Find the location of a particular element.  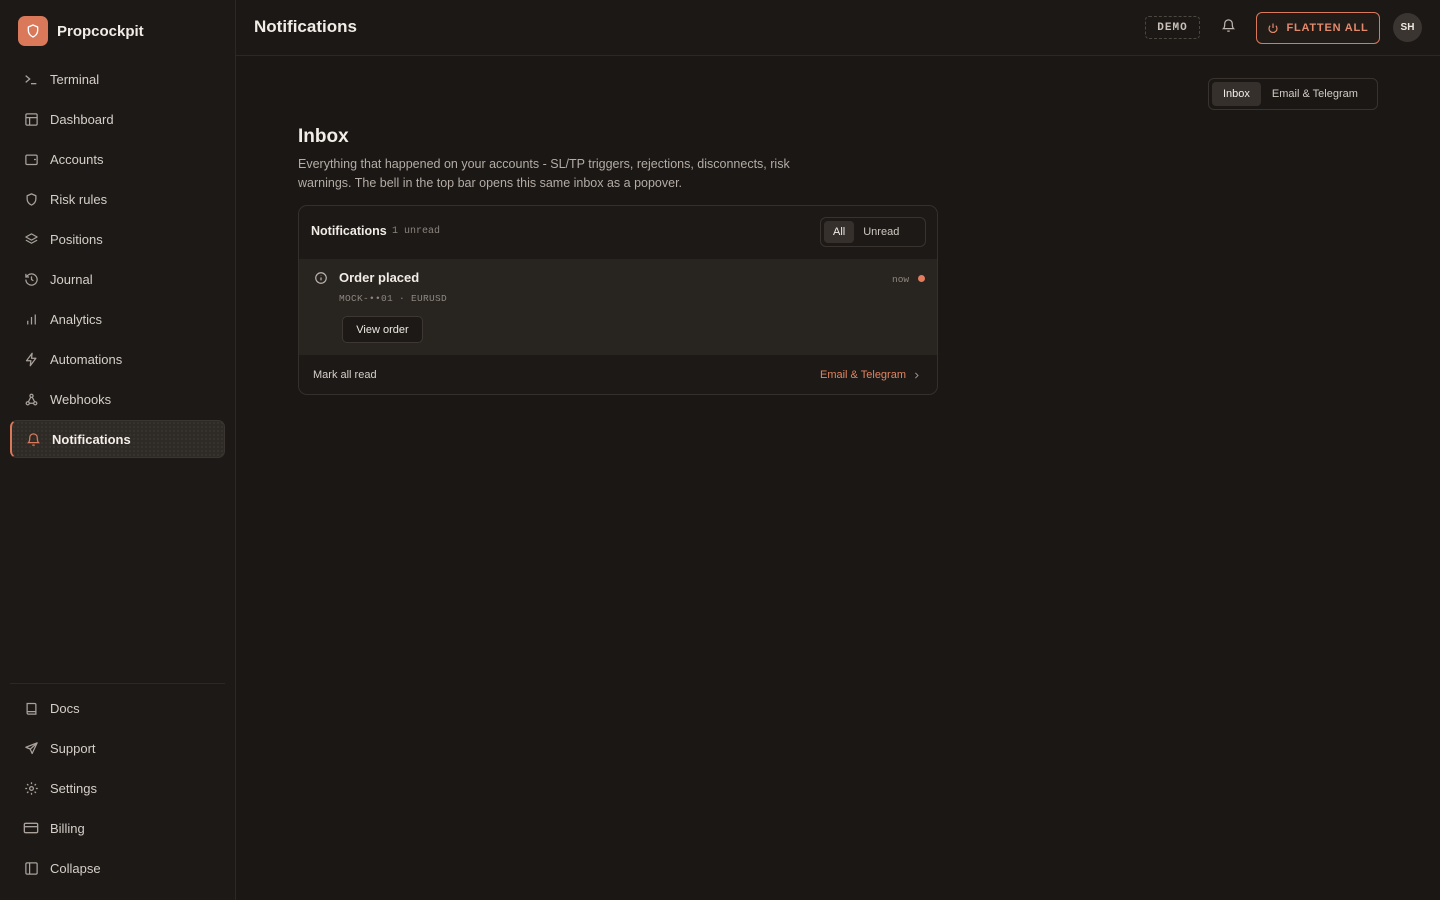

sidebar-item-analytics: Analytics is located at coordinates (117, 319).